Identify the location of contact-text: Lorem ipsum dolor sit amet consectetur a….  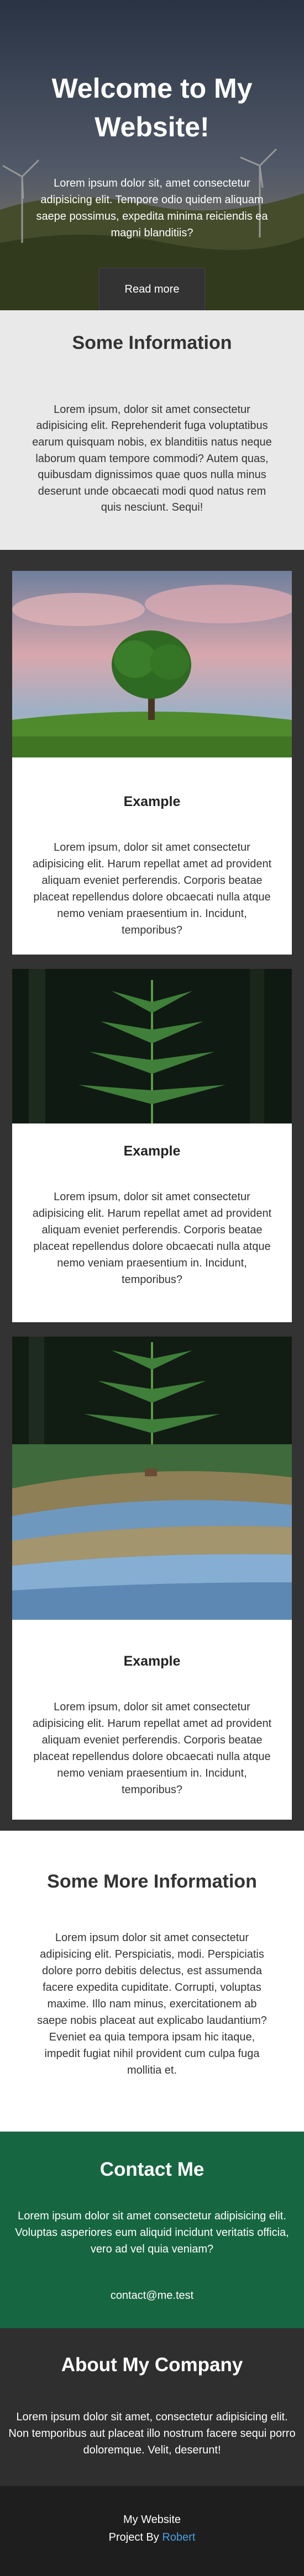
(152, 2232).